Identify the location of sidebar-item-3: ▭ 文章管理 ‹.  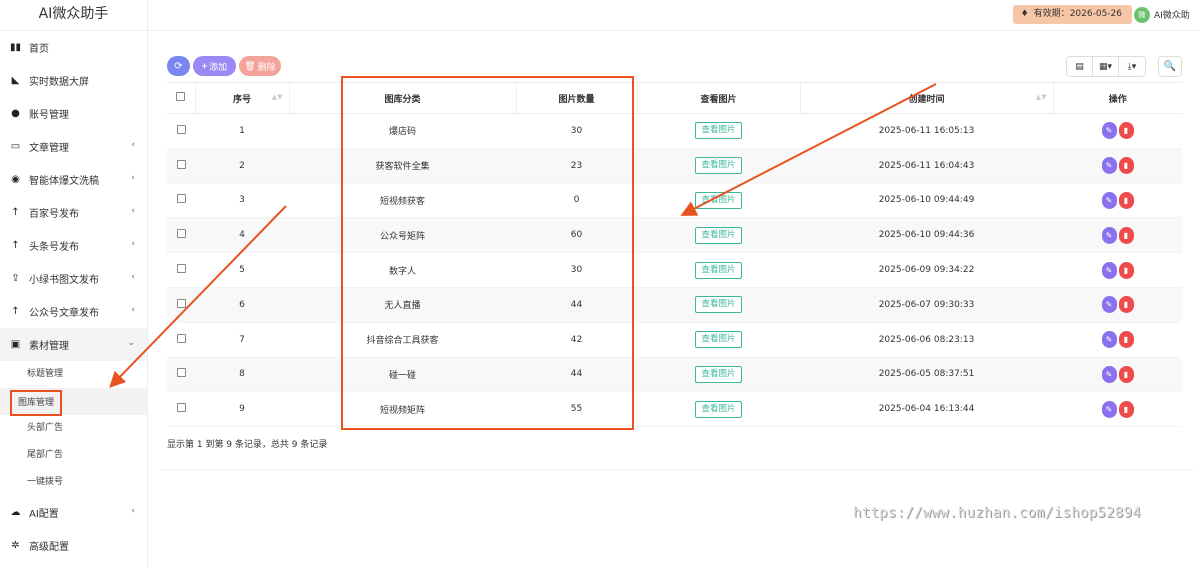
(73, 146).